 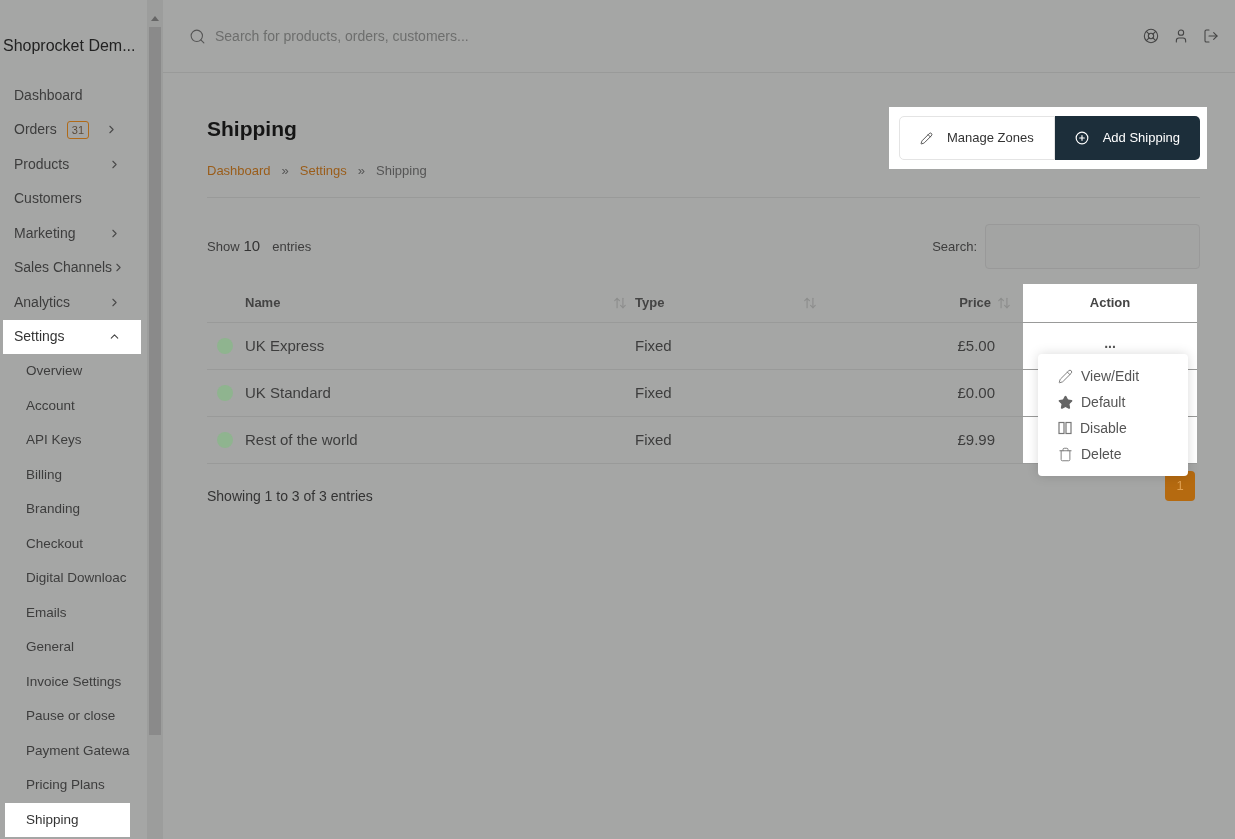 I want to click on search-icon, so click(x=197, y=36).